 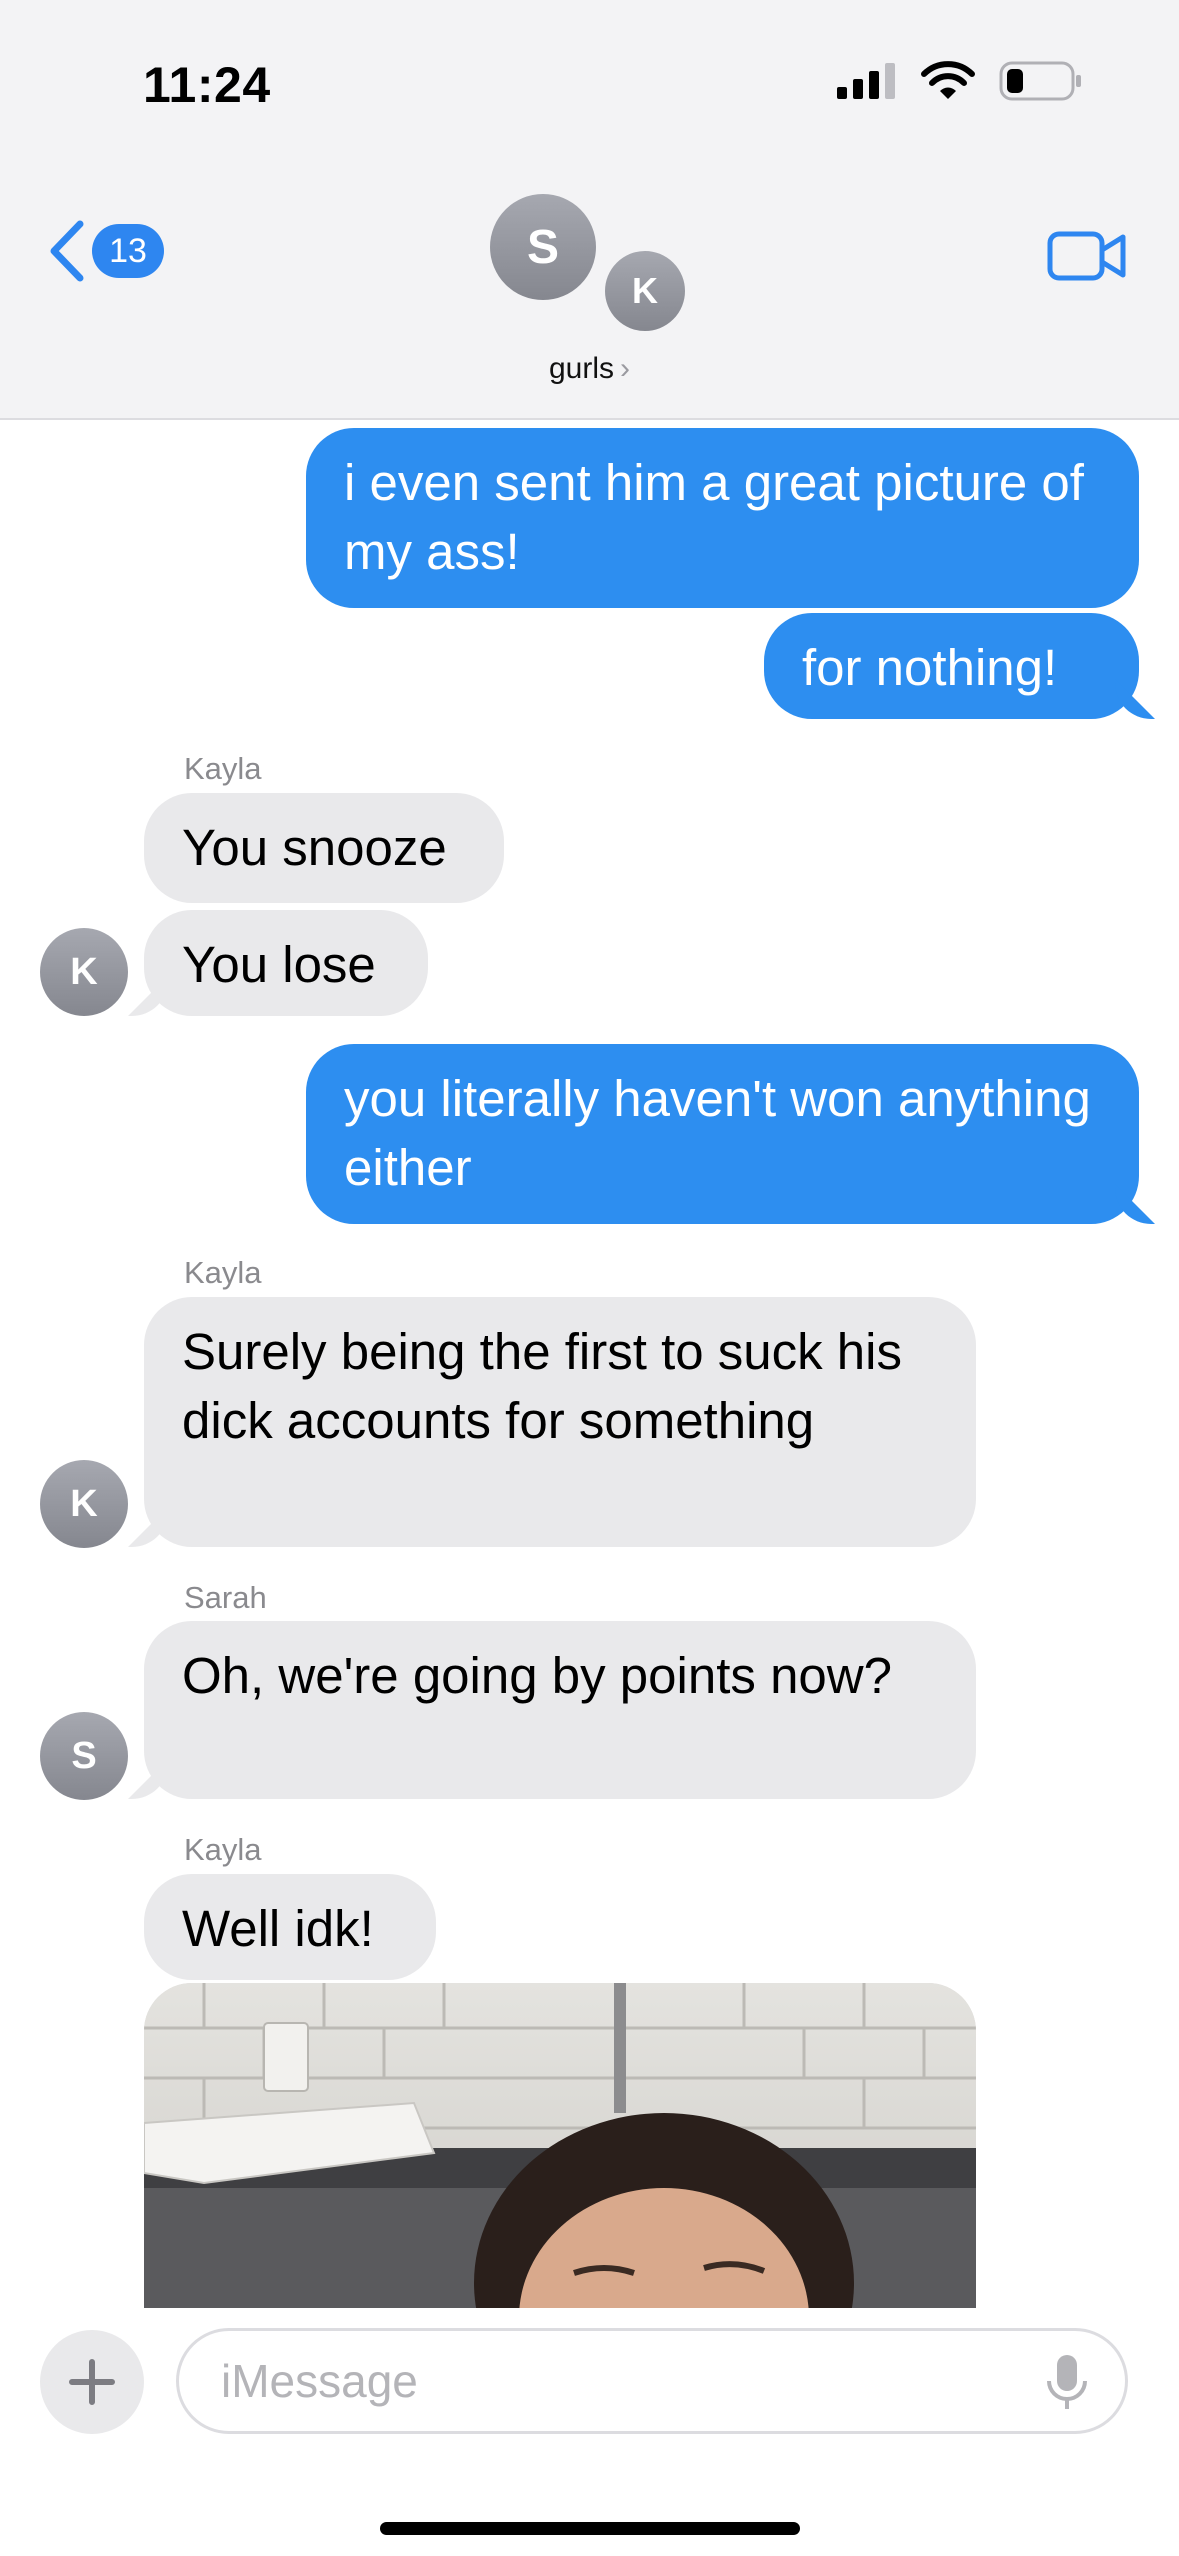 I want to click on chevron-right-icon: ›, so click(x=625, y=368).